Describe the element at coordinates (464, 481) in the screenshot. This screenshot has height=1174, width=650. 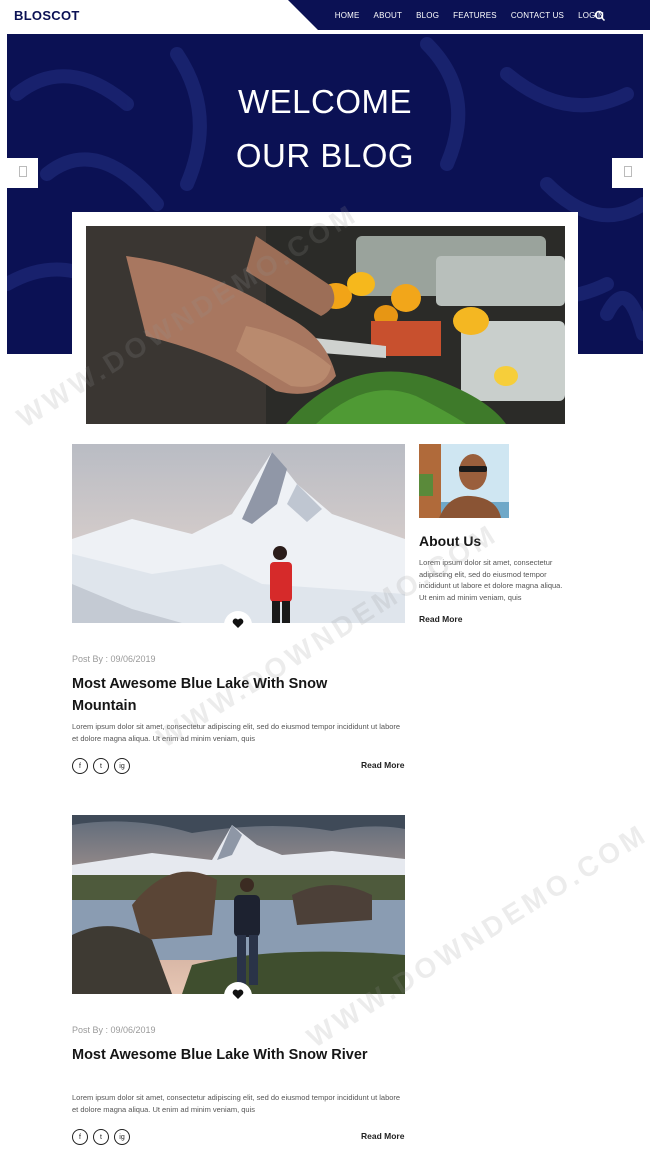
I see `about-avatar-image` at that location.